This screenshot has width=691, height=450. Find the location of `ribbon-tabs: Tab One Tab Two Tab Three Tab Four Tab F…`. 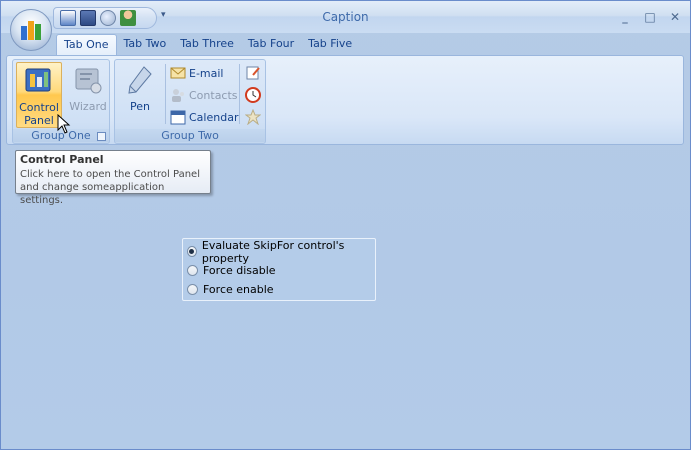

ribbon-tabs: Tab One Tab Two Tab Three Tab Four Tab F… is located at coordinates (207, 45).